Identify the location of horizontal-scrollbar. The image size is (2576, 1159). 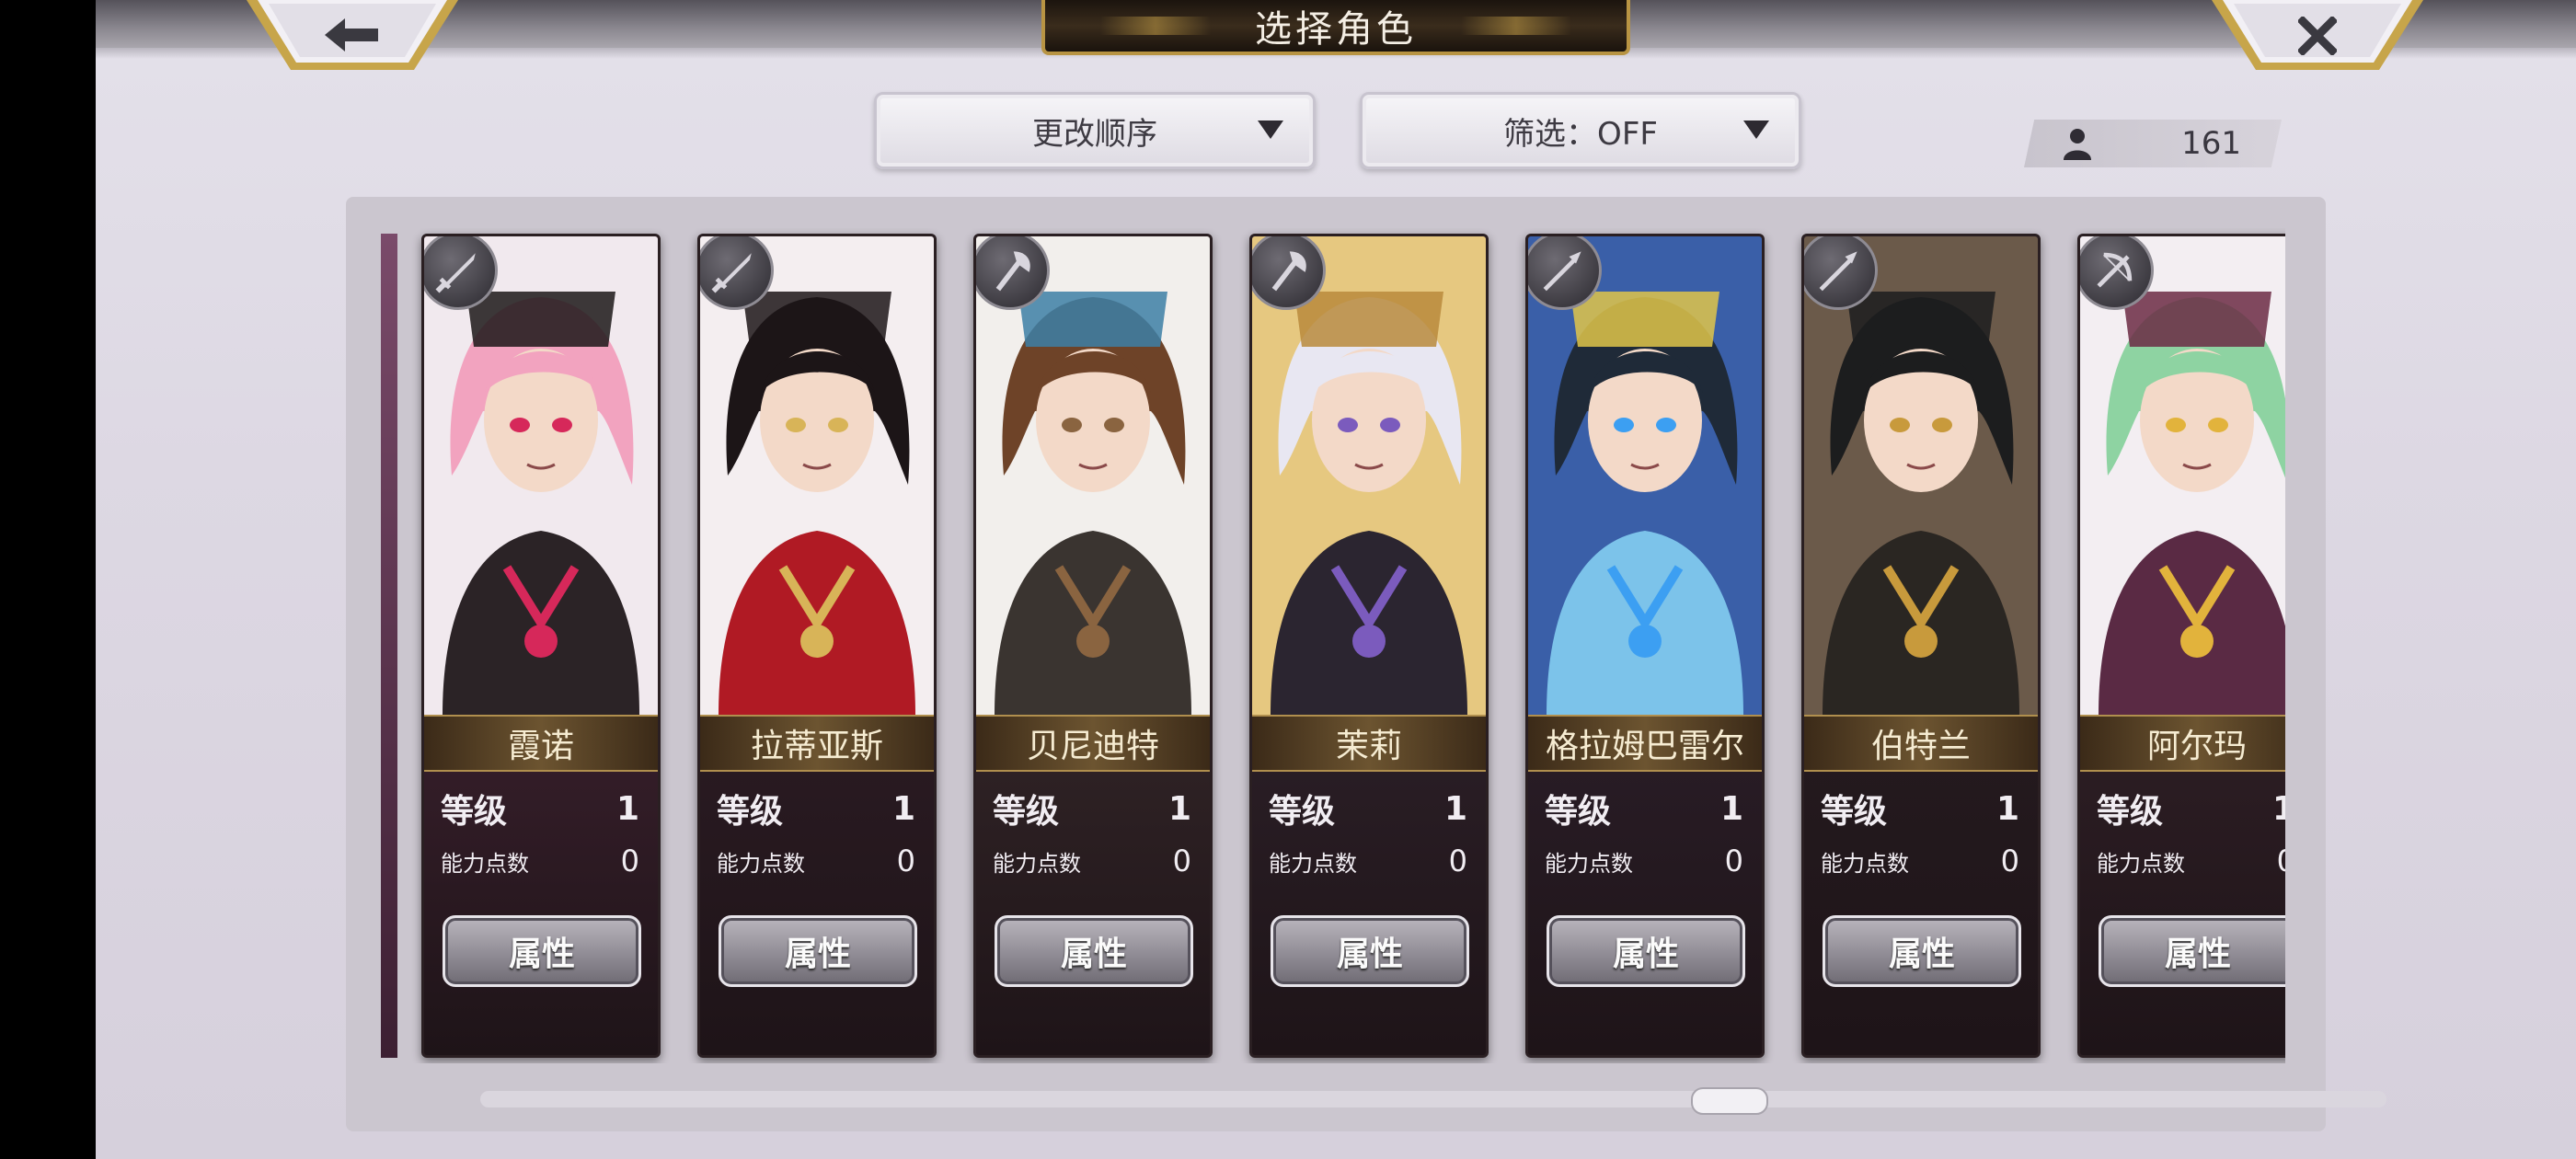
(1433, 1099).